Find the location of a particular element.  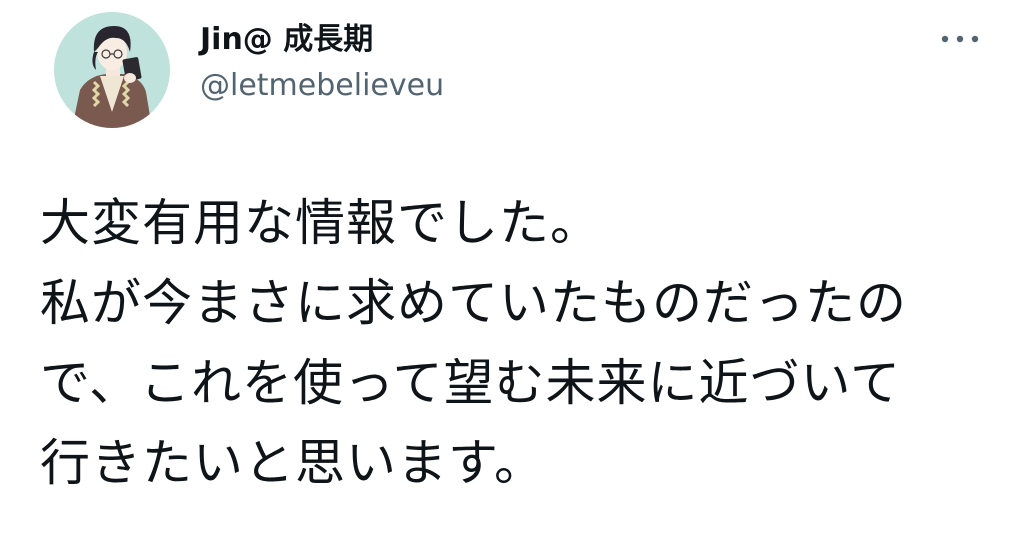

more-options-button is located at coordinates (960, 39).